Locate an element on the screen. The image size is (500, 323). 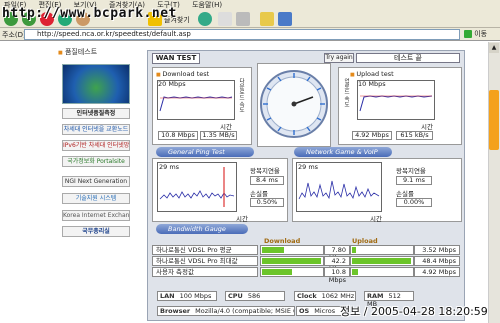
spec-clock-label: Clock is located at coordinates (307, 296).